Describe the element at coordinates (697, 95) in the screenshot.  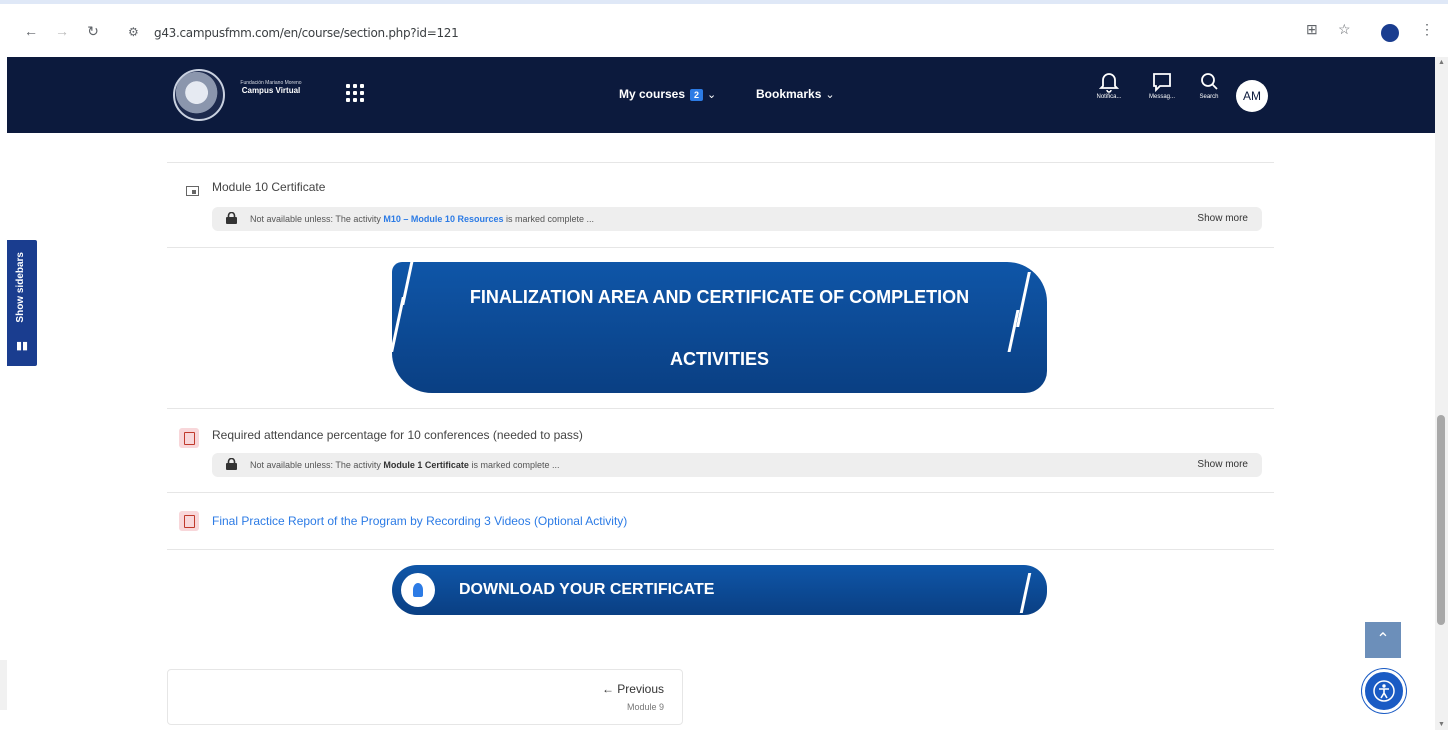
I see `courses-count-badge: 2` at that location.